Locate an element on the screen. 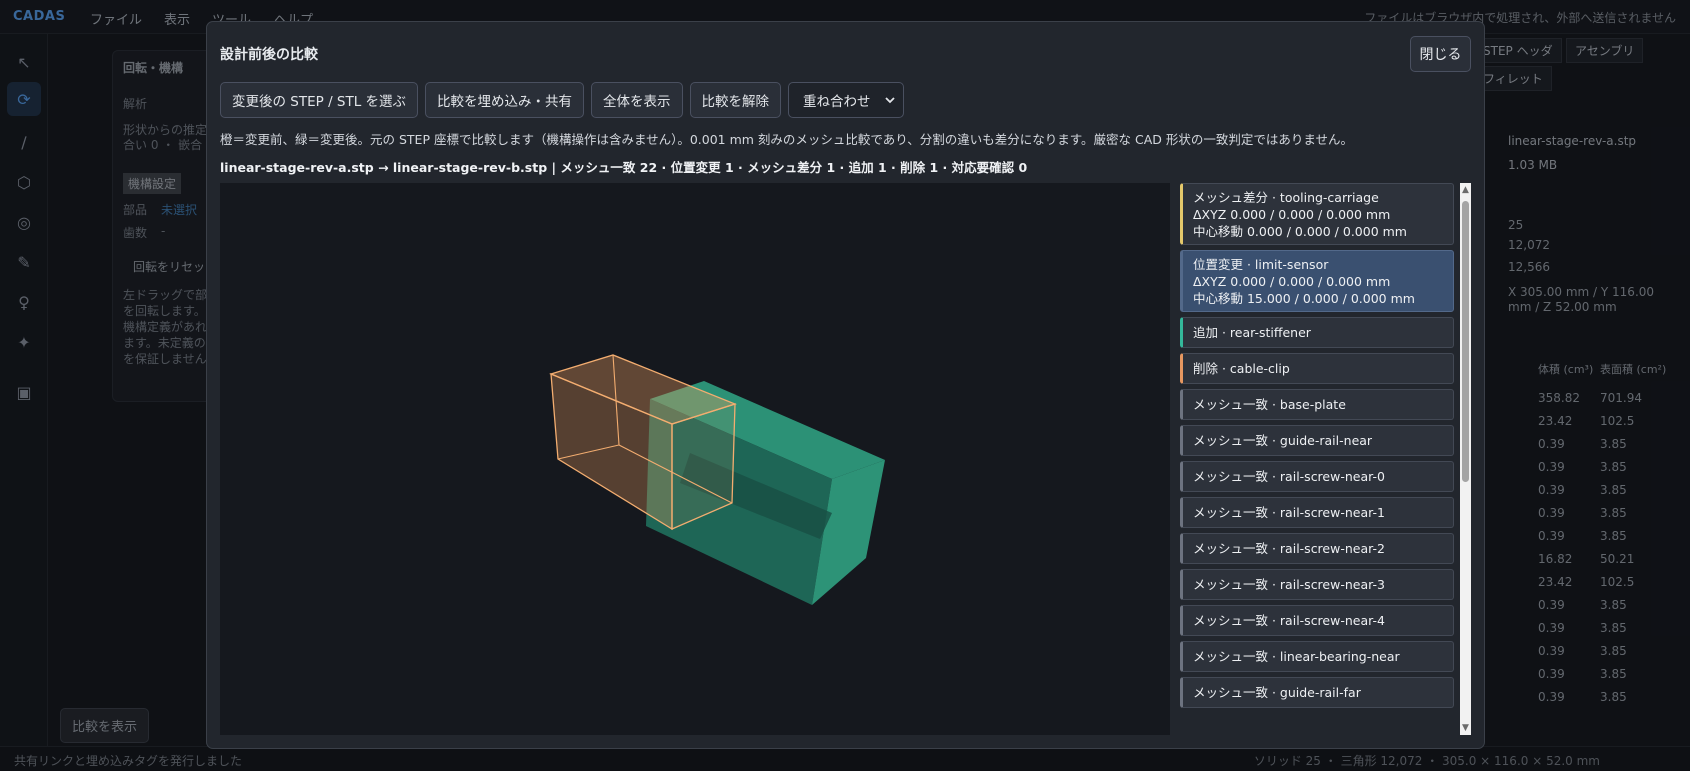 This screenshot has width=1690, height=771. chevron-down-icon is located at coordinates (889, 100).